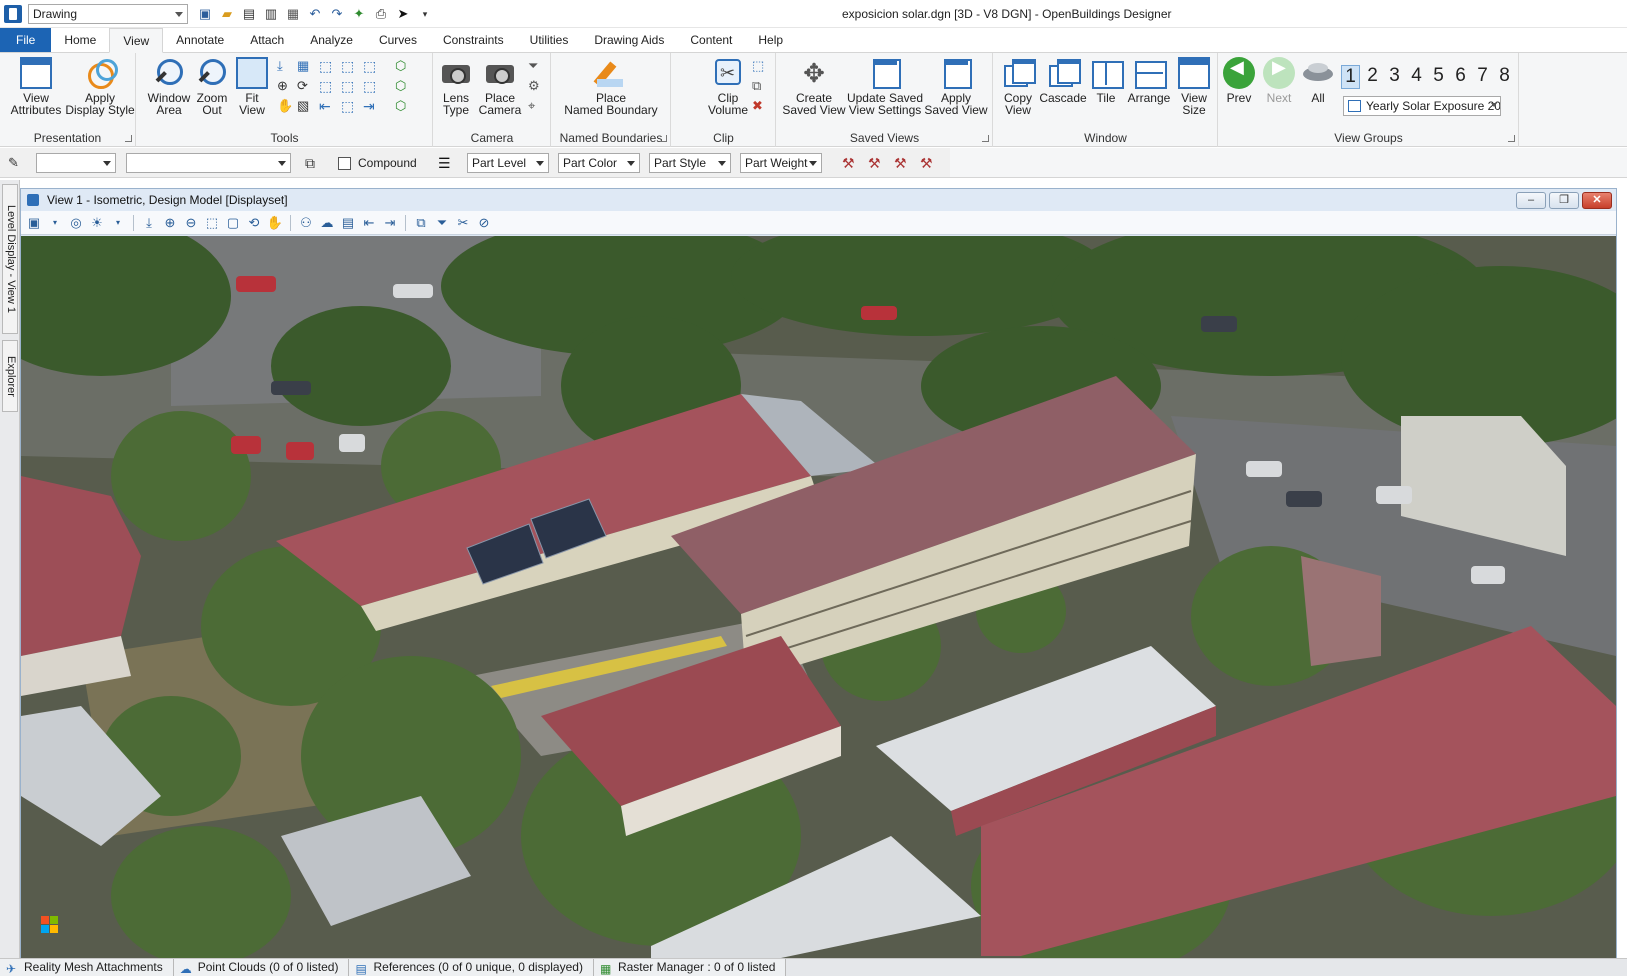 This screenshot has width=1627, height=976. What do you see at coordinates (536, 106) in the screenshot?
I see `camera-target-icon: ⌖` at bounding box center [536, 106].